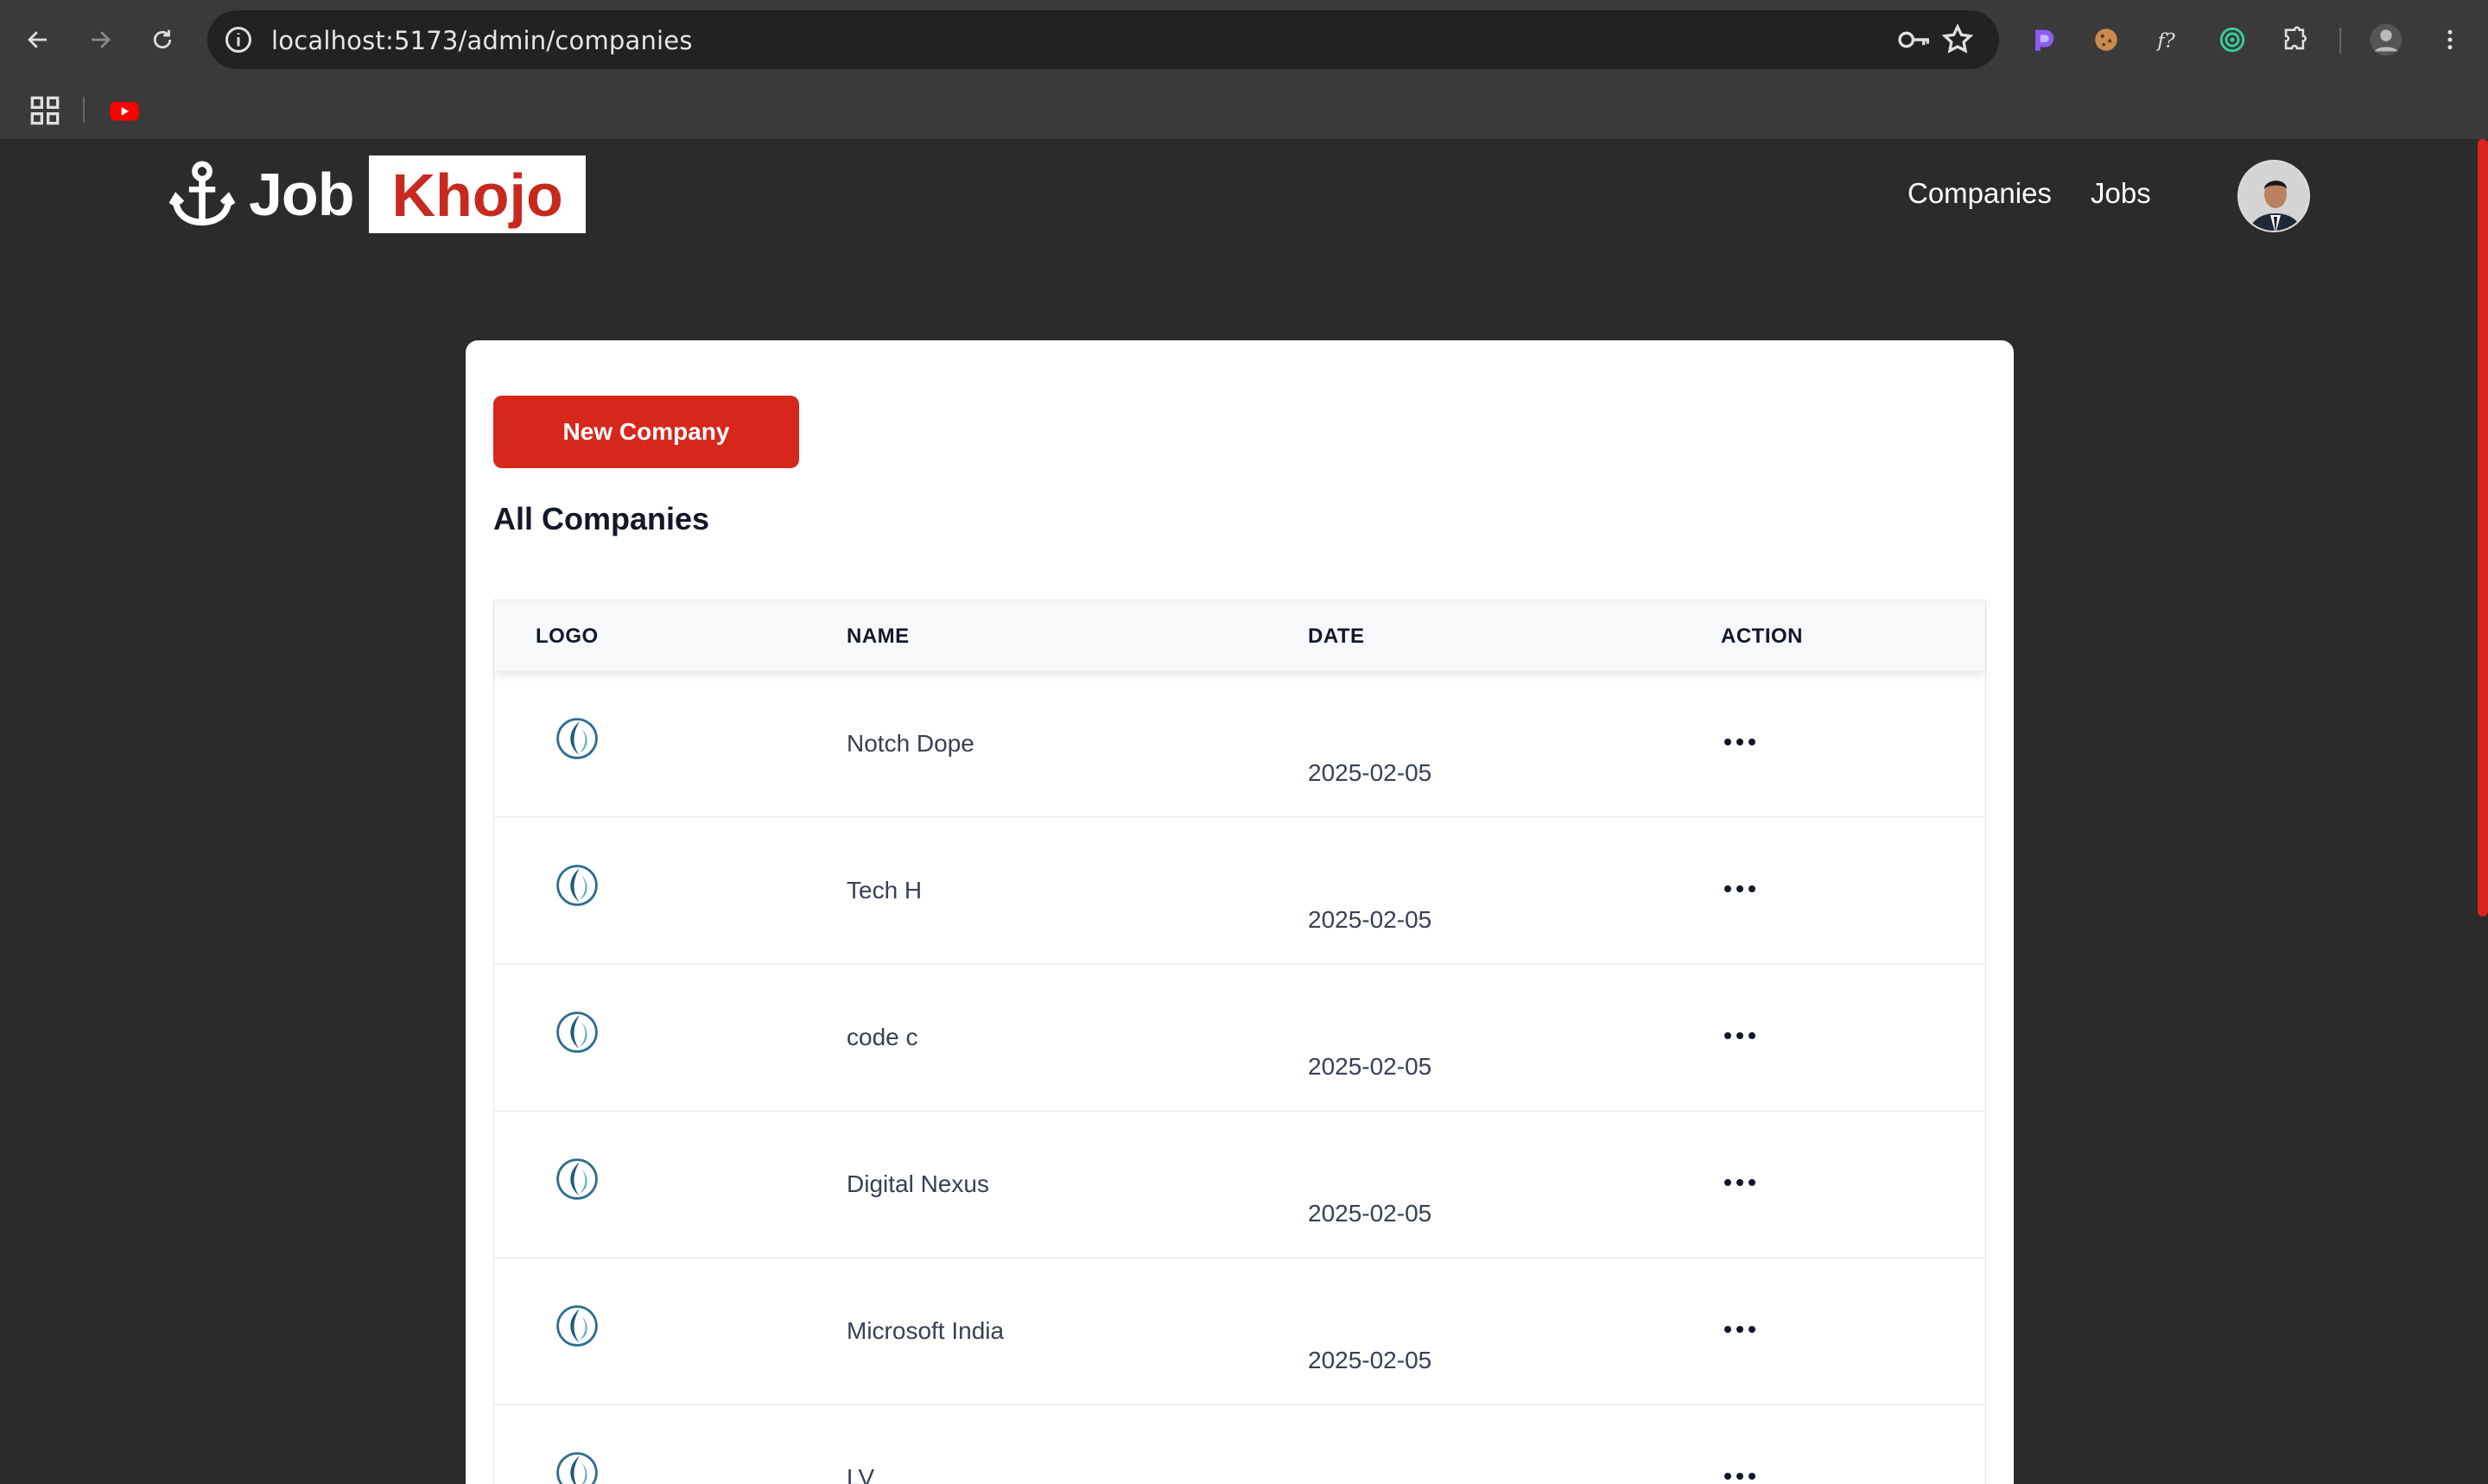 This screenshot has height=1484, width=2488. What do you see at coordinates (1103, 39) in the screenshot?
I see `address-bar: localhost:5173/admin/companies` at bounding box center [1103, 39].